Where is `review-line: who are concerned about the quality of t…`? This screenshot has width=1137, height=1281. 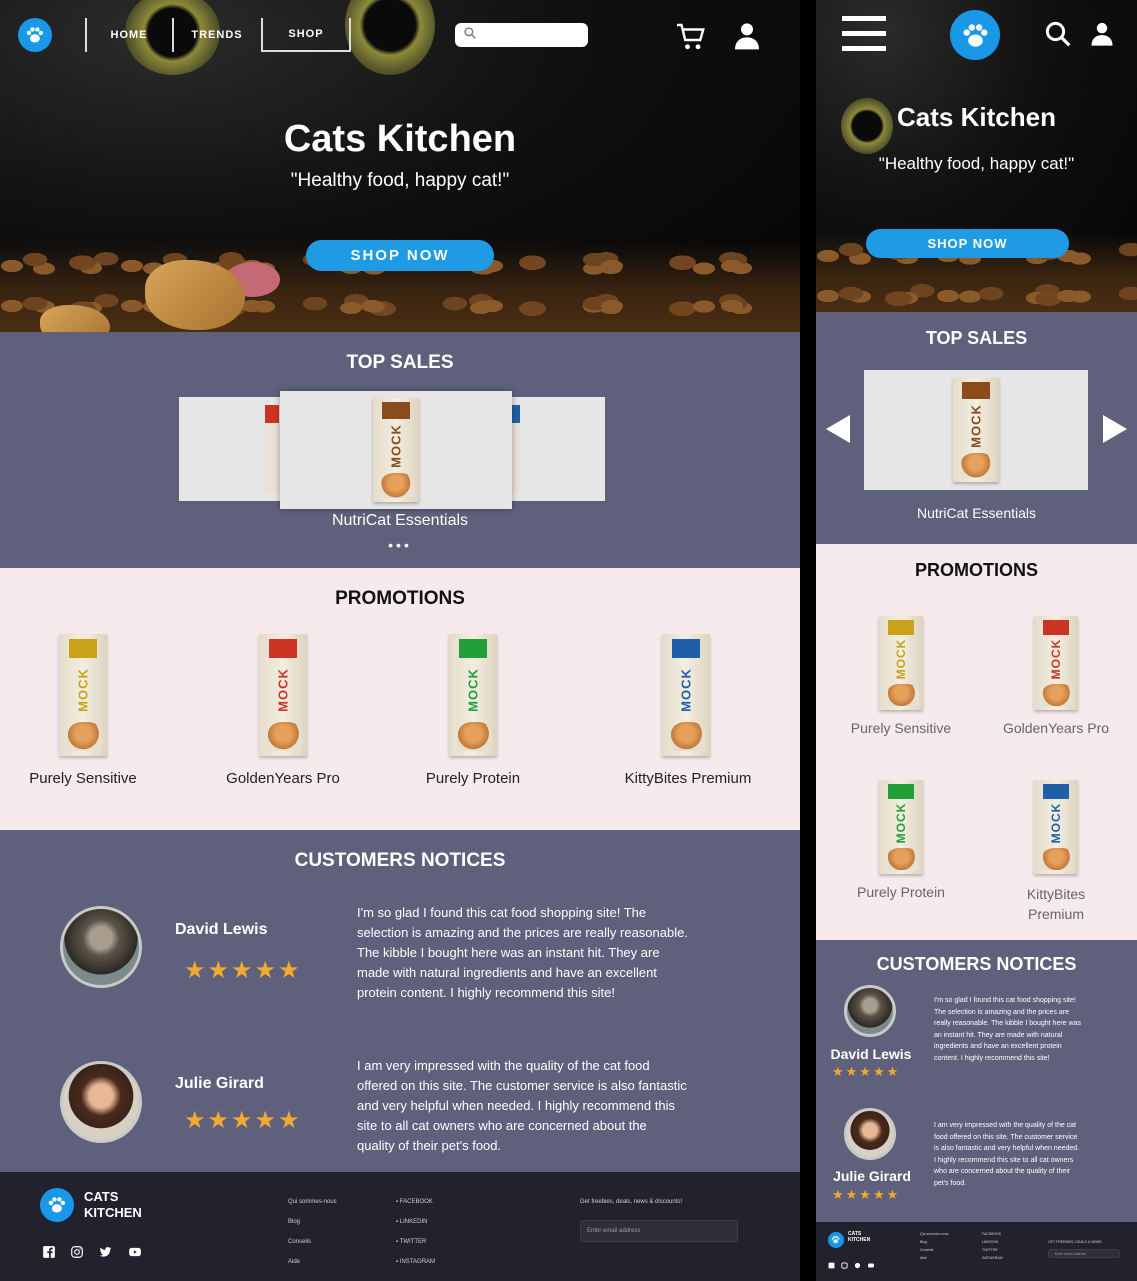 review-line: who are concerned about the quality of t… is located at coordinates (1002, 1171).